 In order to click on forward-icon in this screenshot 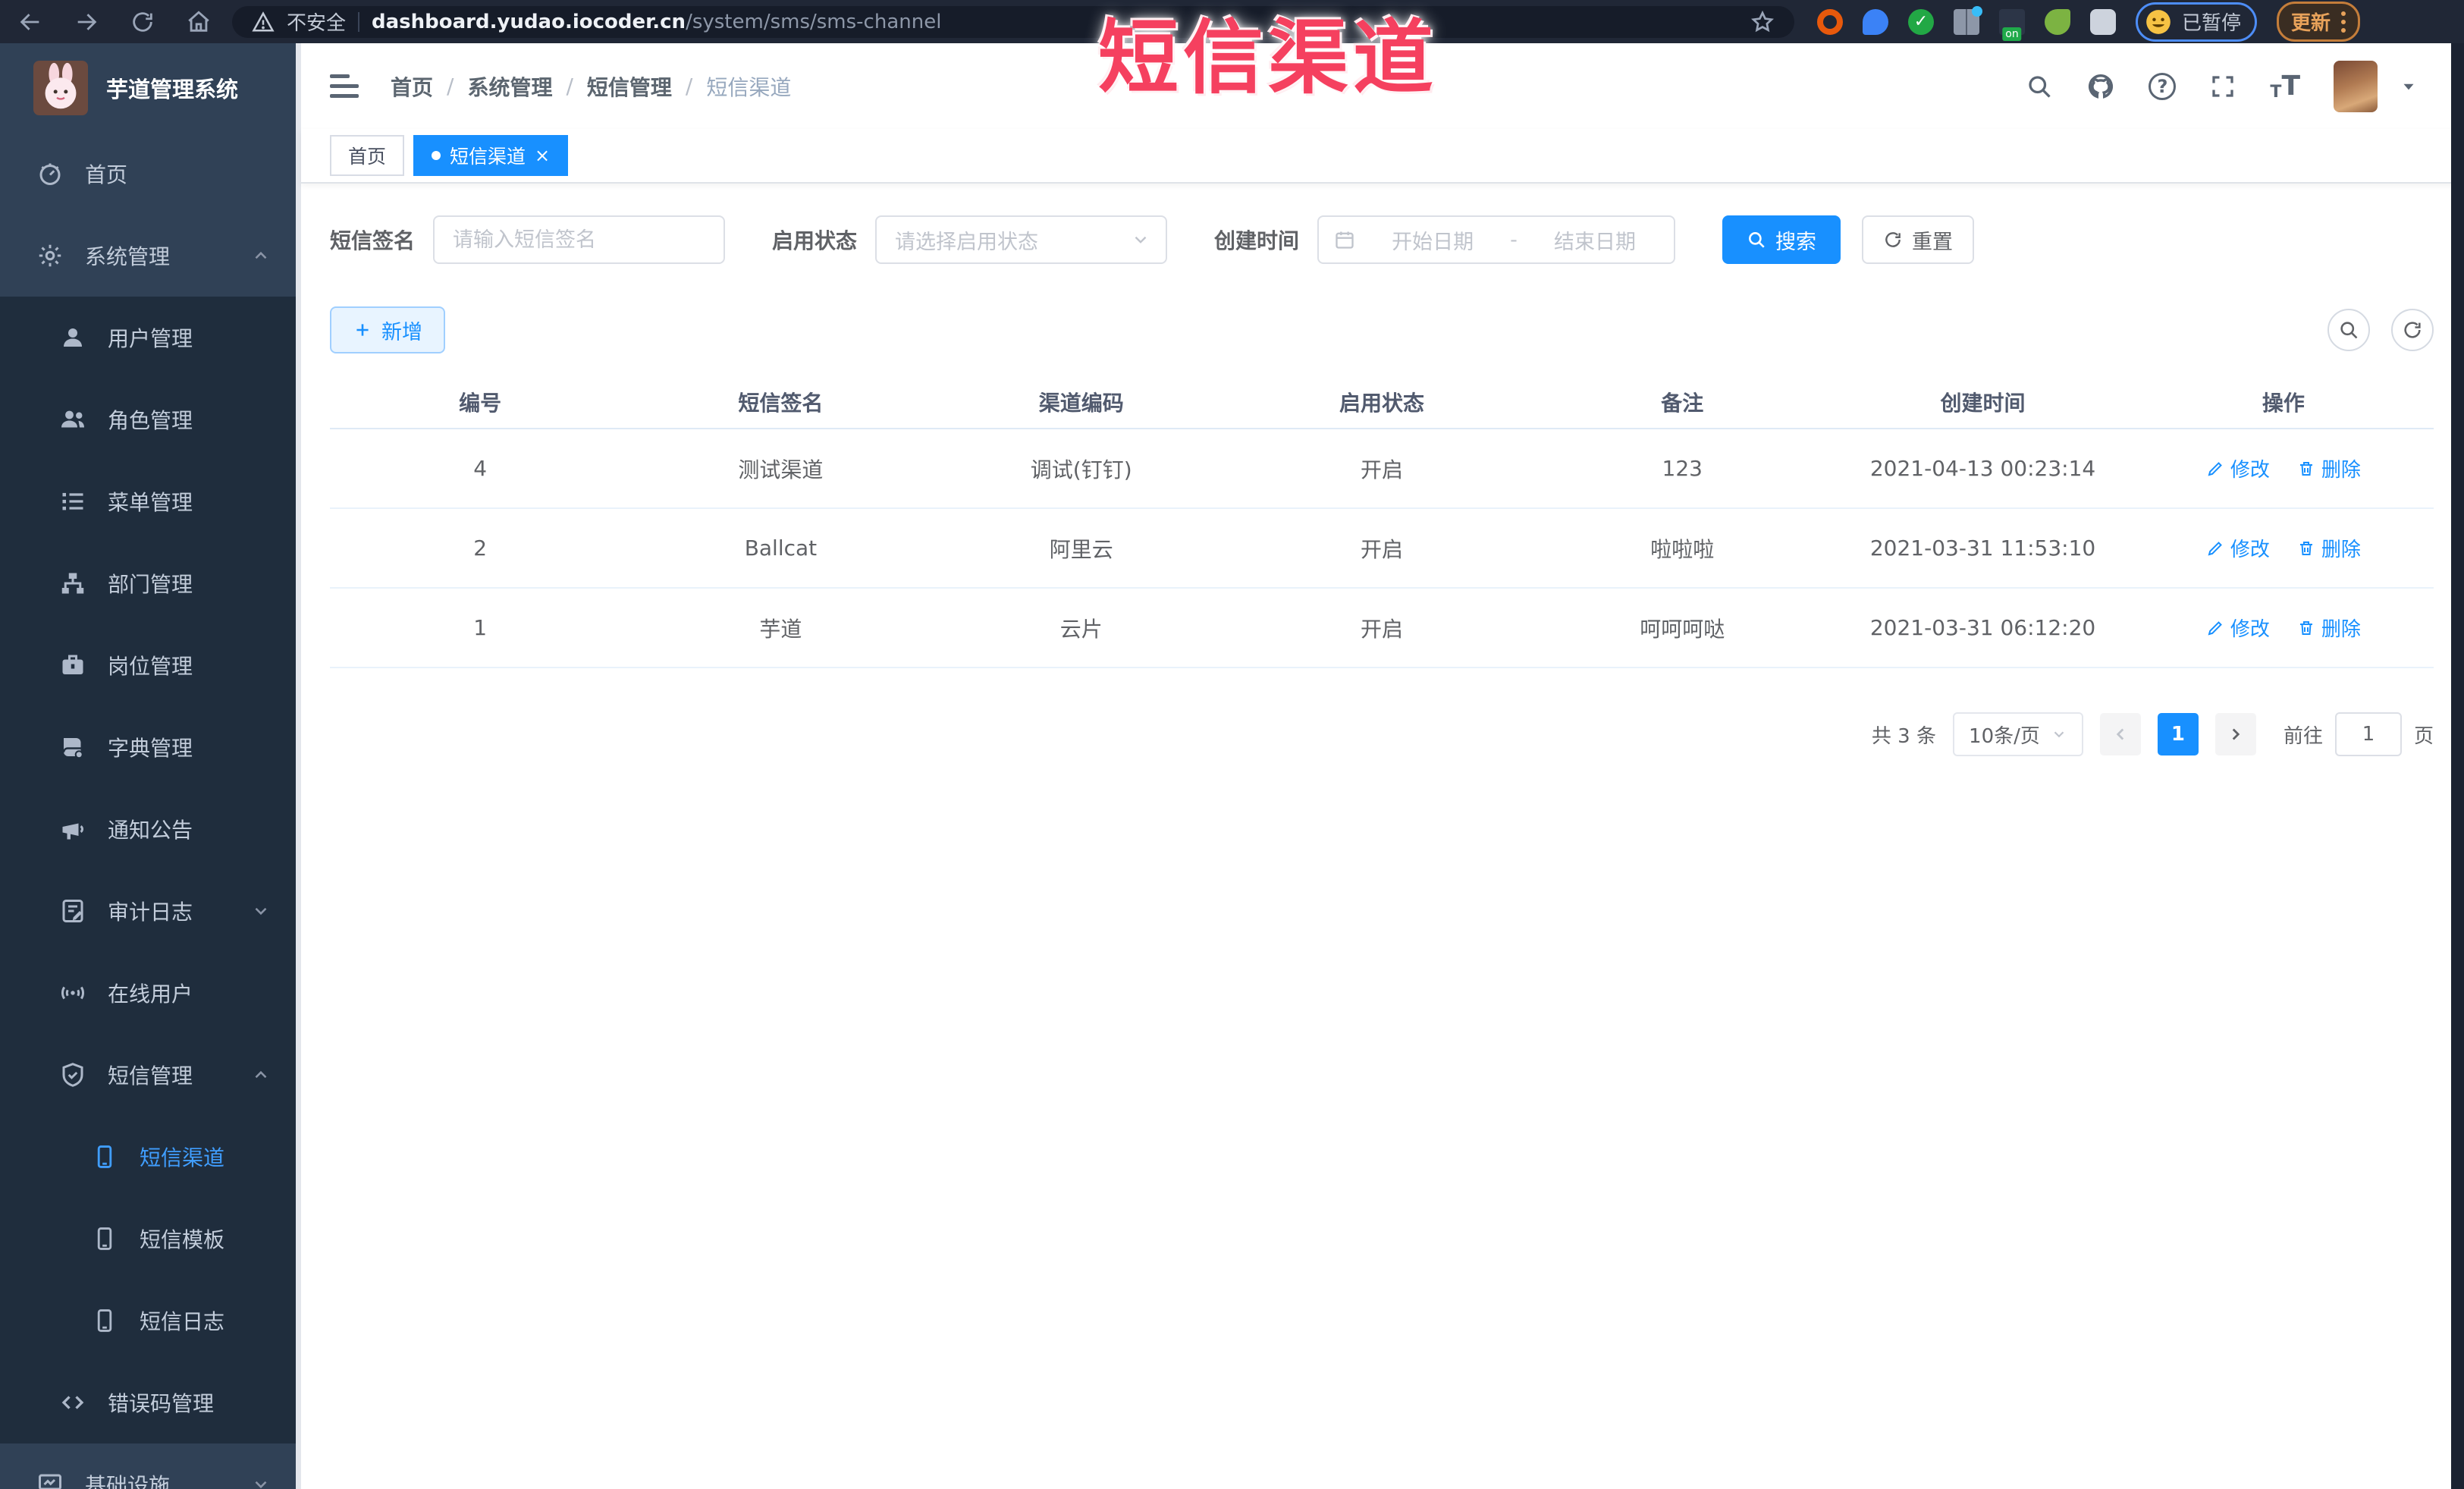, I will do `click(86, 22)`.